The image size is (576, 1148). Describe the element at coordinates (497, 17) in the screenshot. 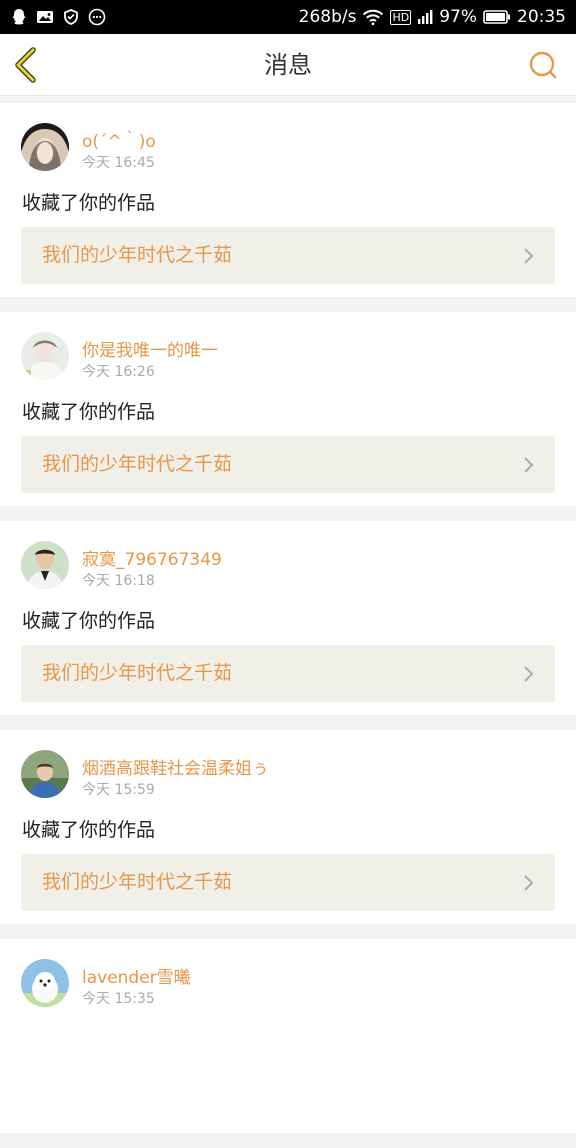

I see `battery-icon` at that location.